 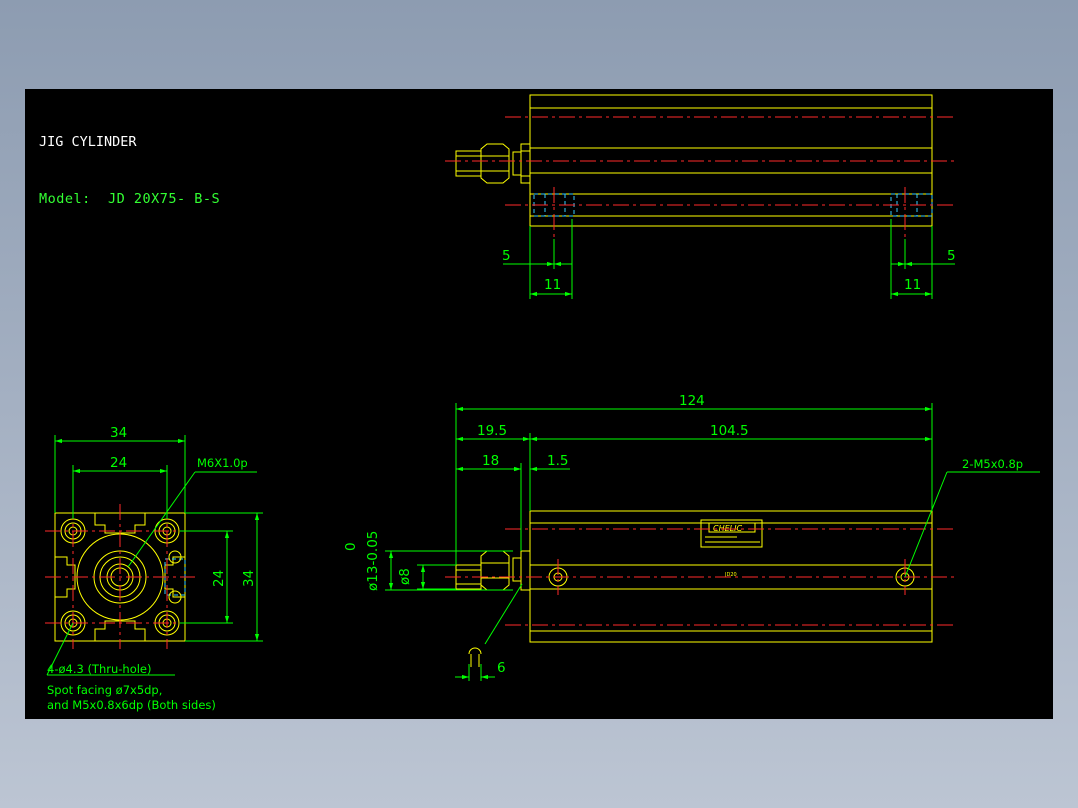 What do you see at coordinates (951, 256) in the screenshot?
I see `top-dim-right-small: 5` at bounding box center [951, 256].